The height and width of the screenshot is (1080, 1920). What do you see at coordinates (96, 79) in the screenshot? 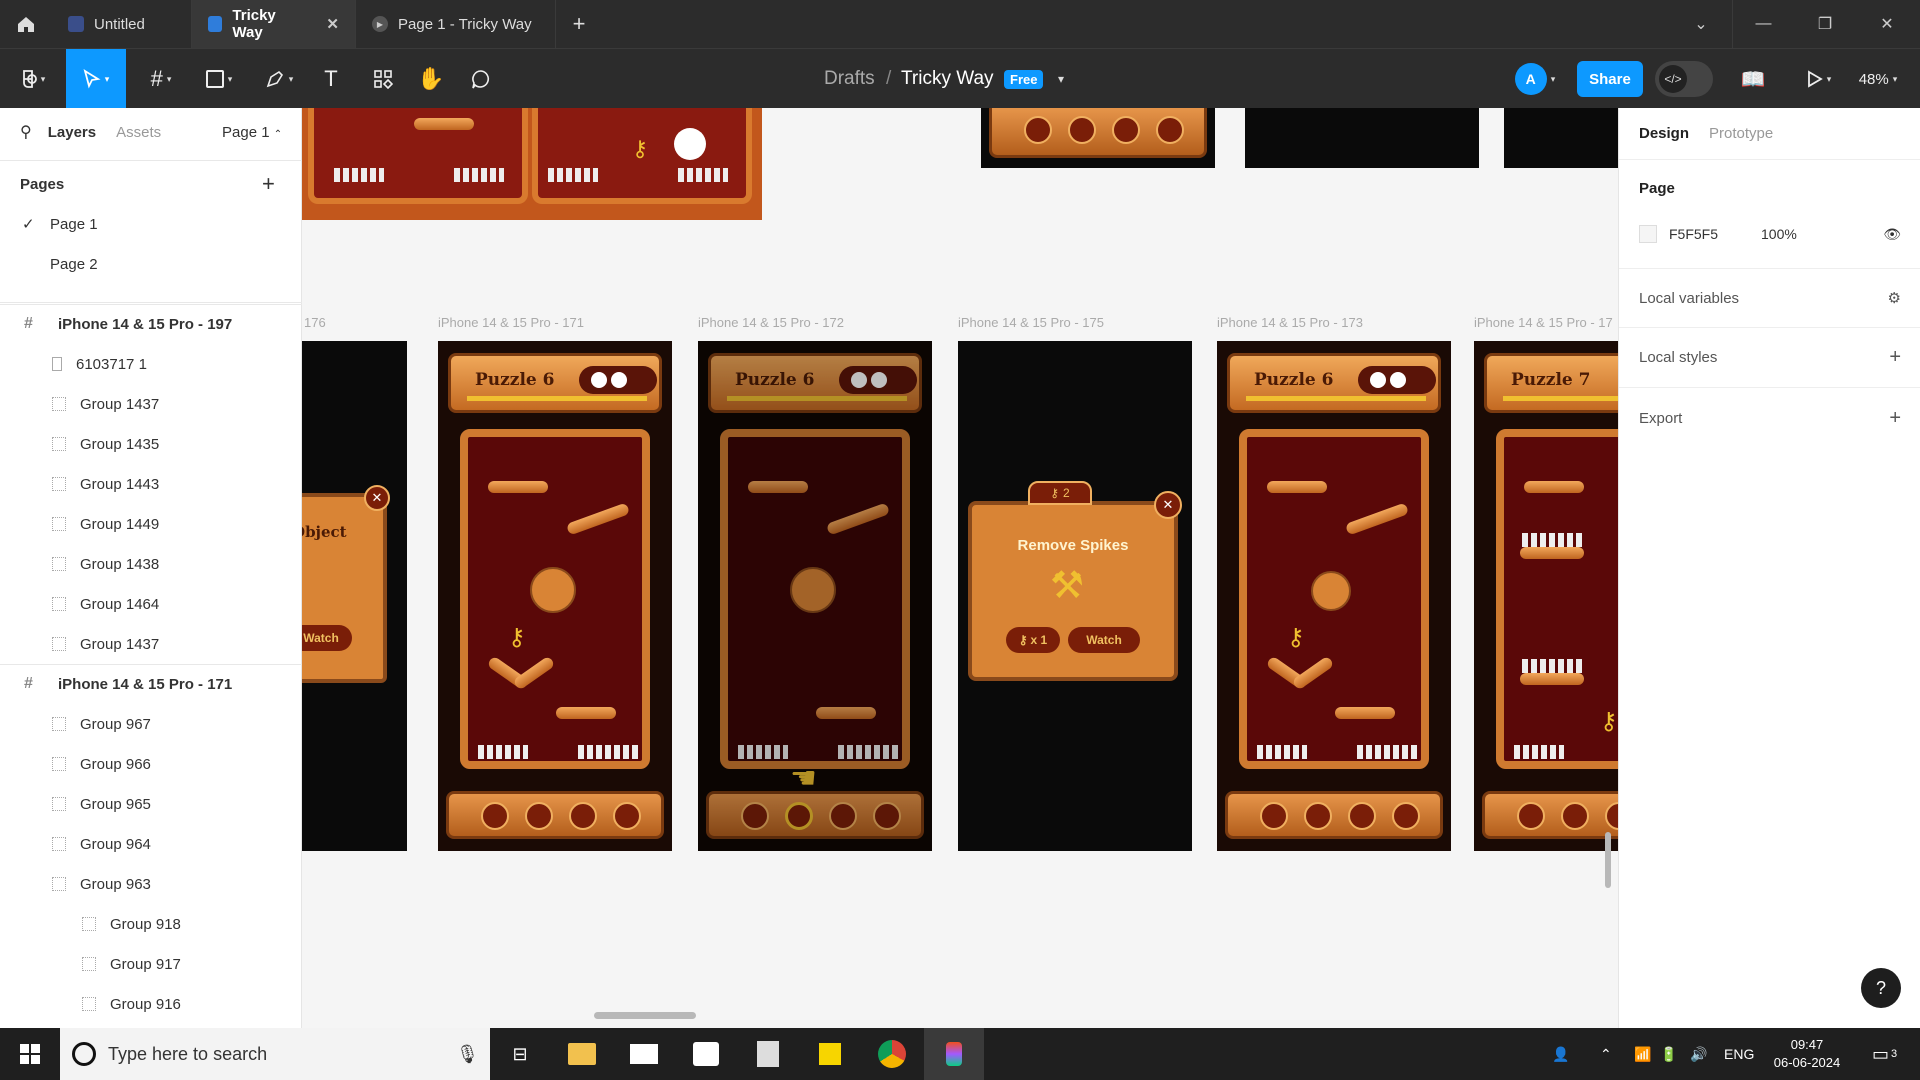
I see `move-tool-button: ▾` at bounding box center [96, 79].